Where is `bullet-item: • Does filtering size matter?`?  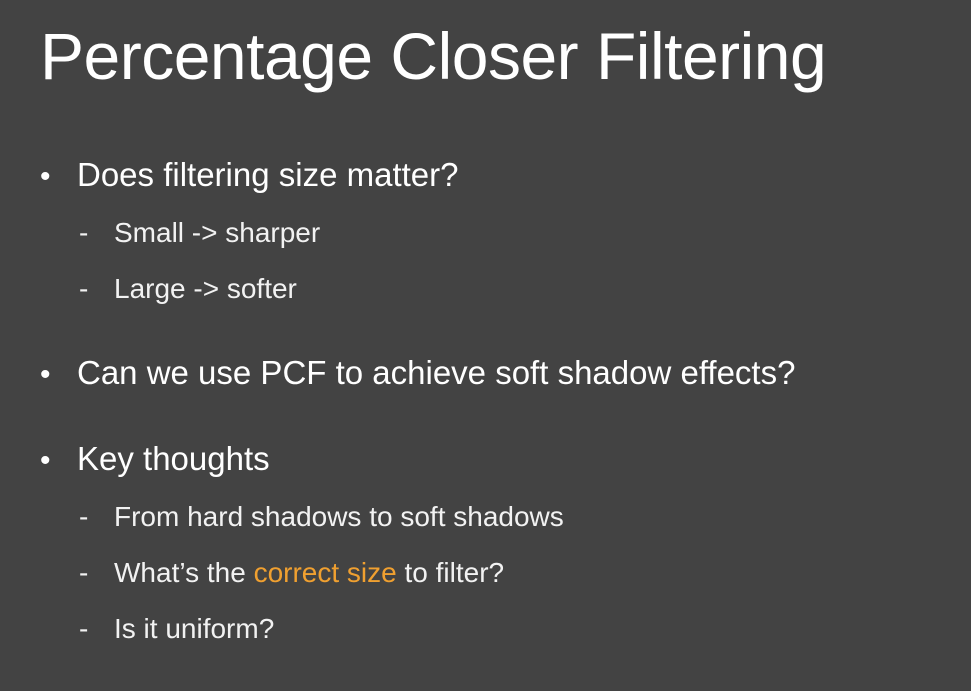 bullet-item: • Does filtering size matter? is located at coordinates (249, 176).